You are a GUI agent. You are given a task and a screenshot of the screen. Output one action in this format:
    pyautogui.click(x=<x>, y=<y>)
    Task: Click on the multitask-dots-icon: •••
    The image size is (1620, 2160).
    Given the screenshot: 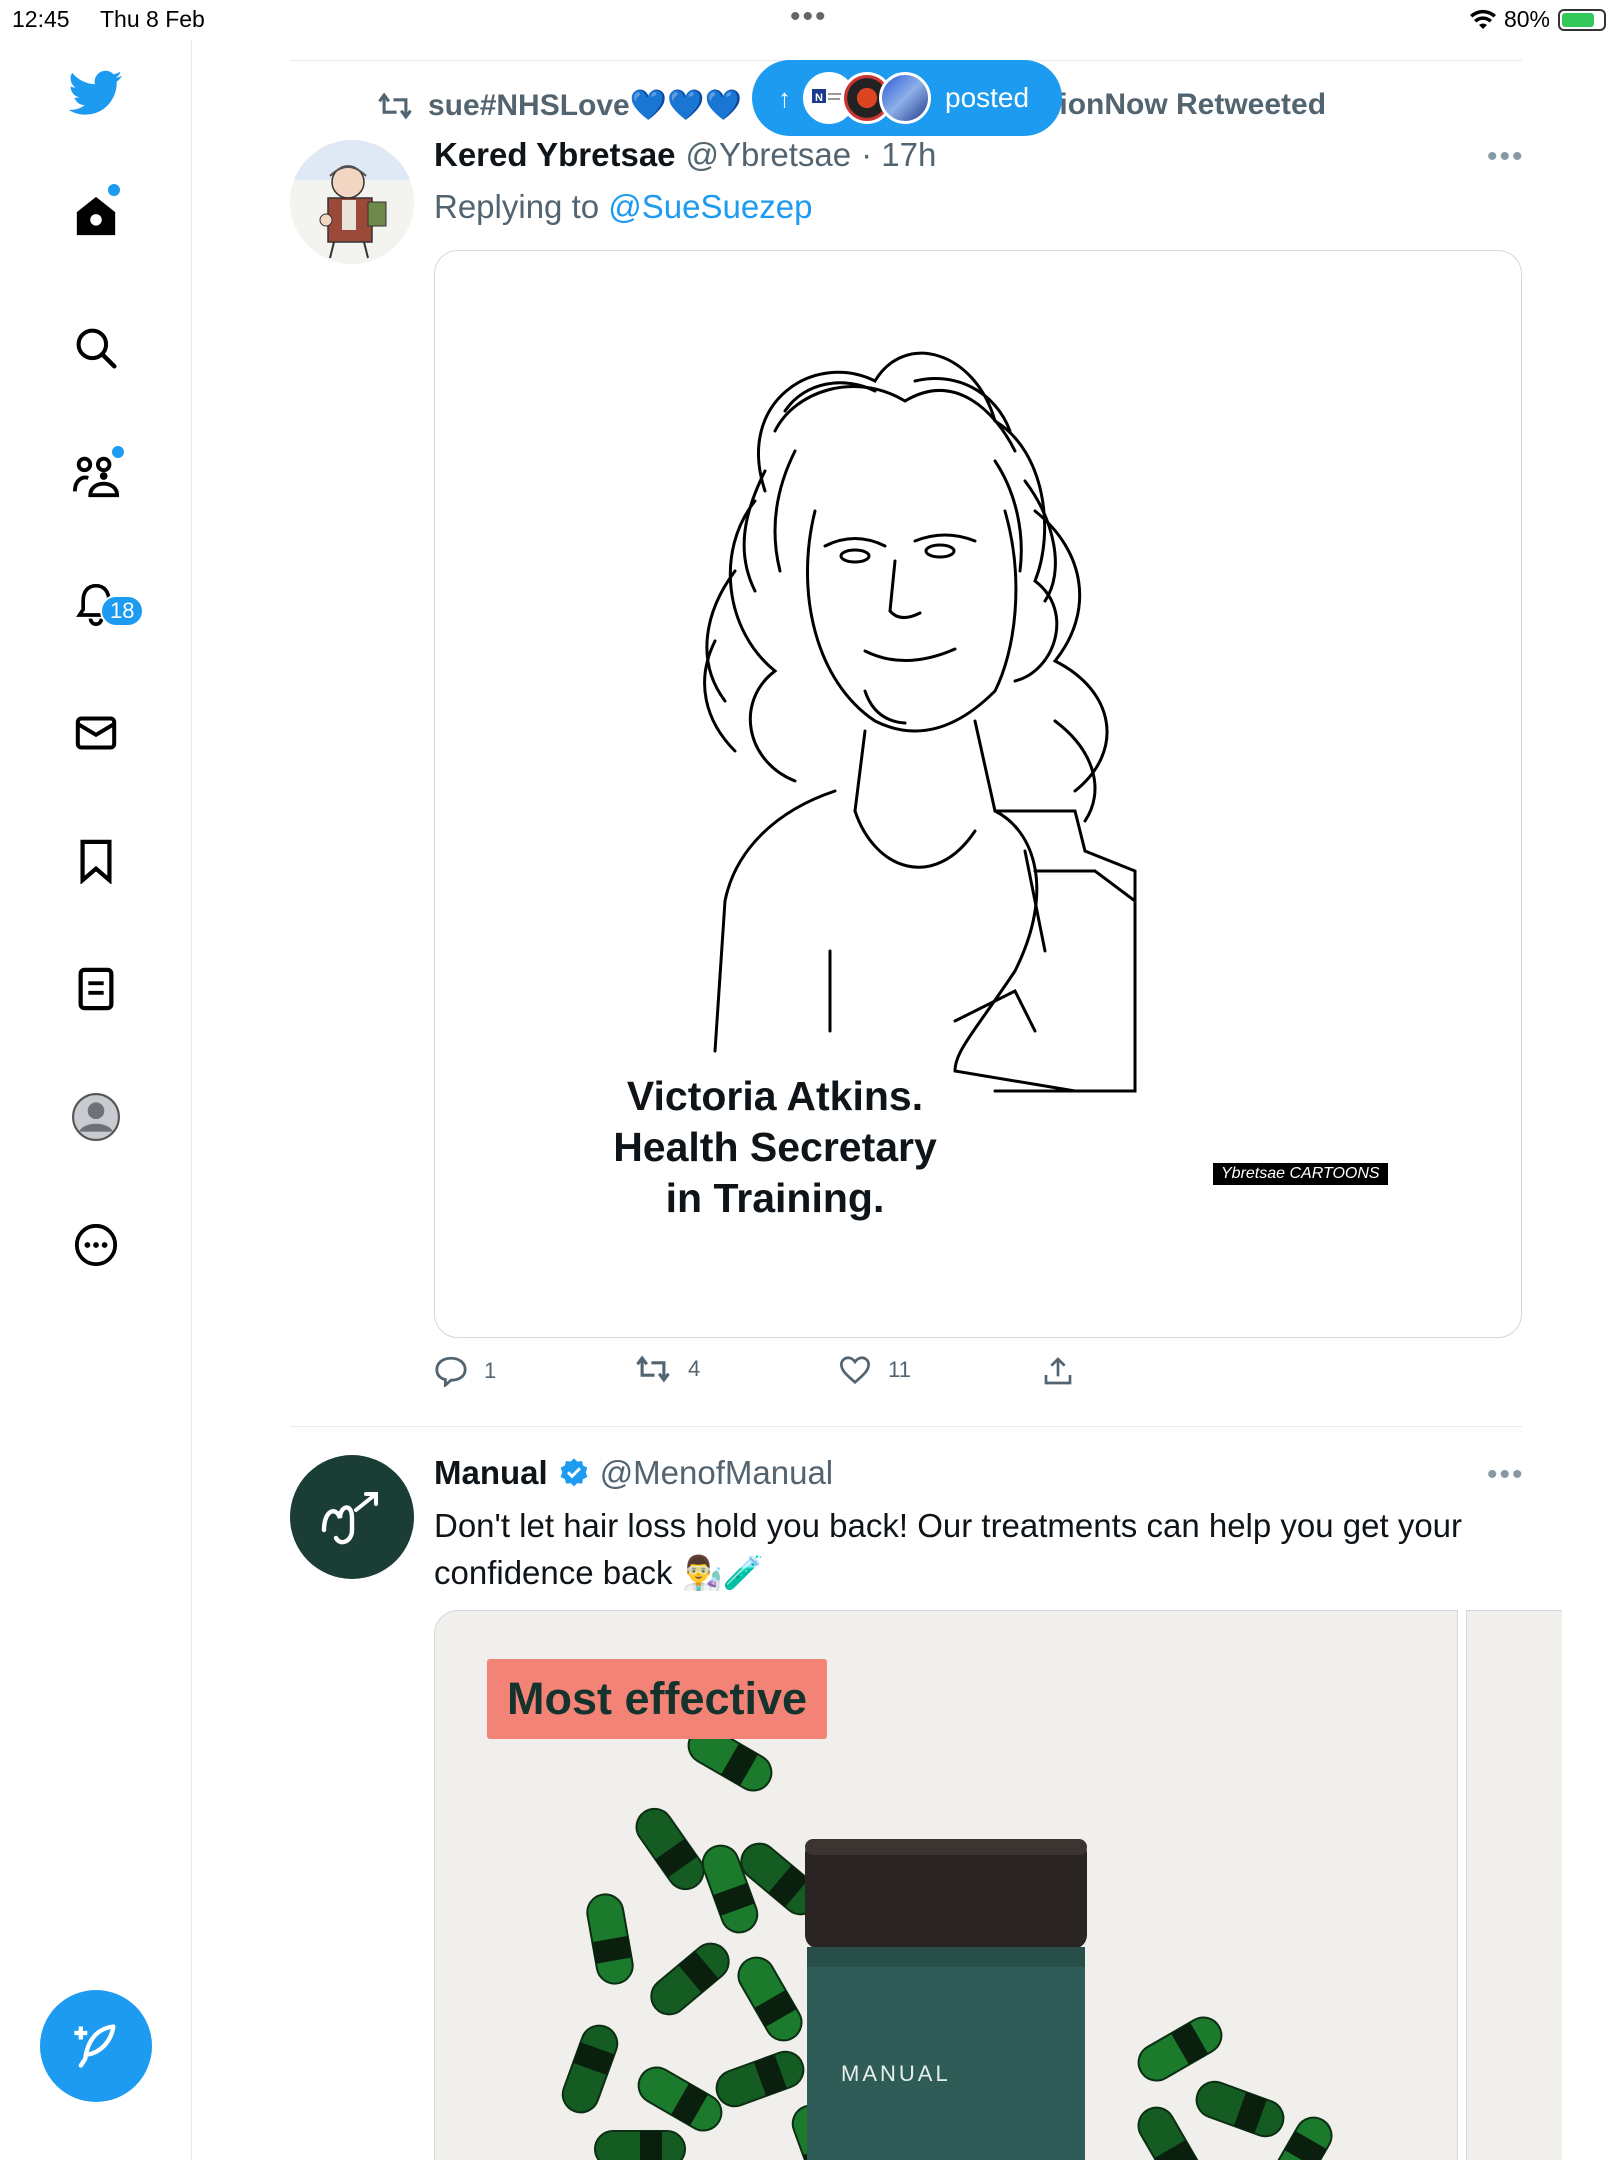 What is the action you would take?
    pyautogui.click(x=809, y=17)
    